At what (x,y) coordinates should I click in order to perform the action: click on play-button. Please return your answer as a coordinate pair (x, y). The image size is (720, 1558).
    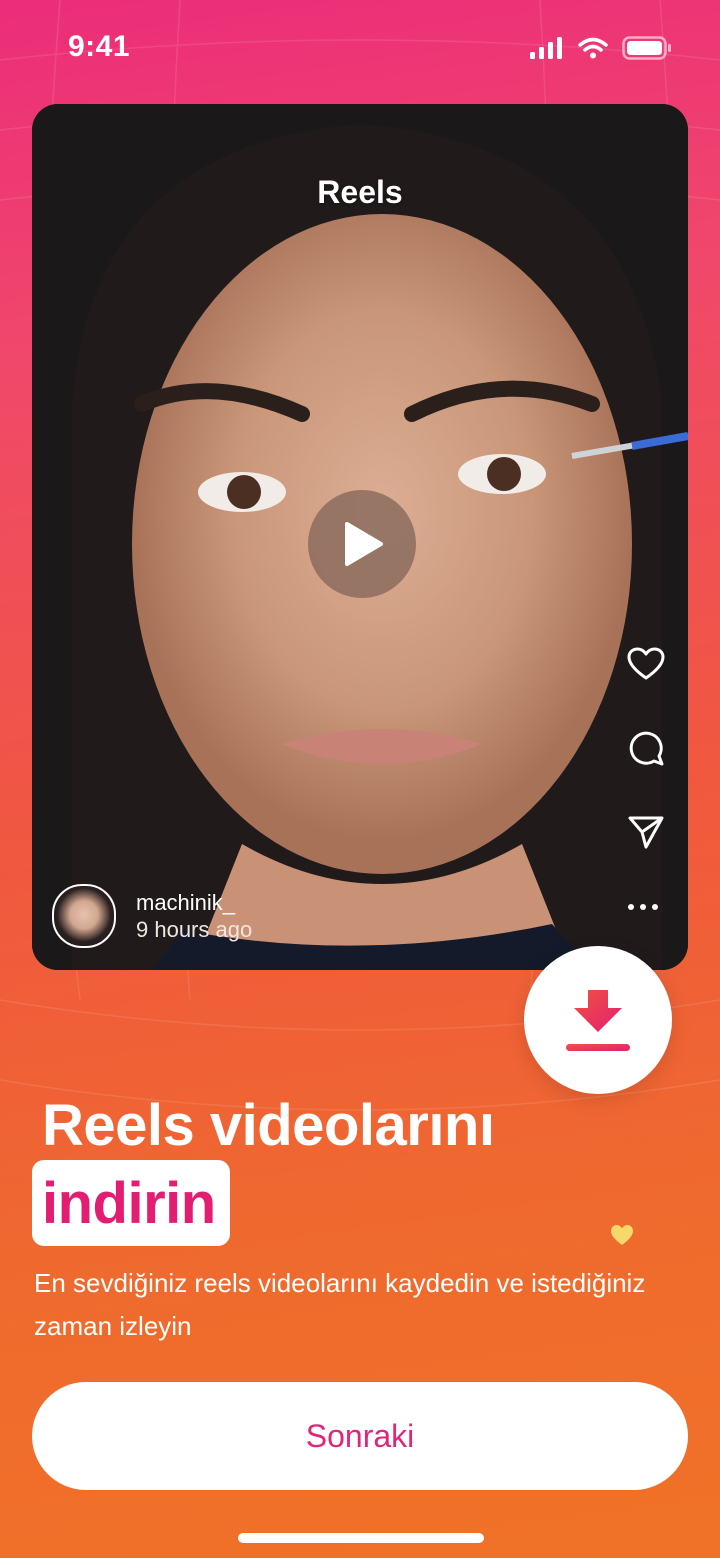
    Looking at the image, I should click on (362, 544).